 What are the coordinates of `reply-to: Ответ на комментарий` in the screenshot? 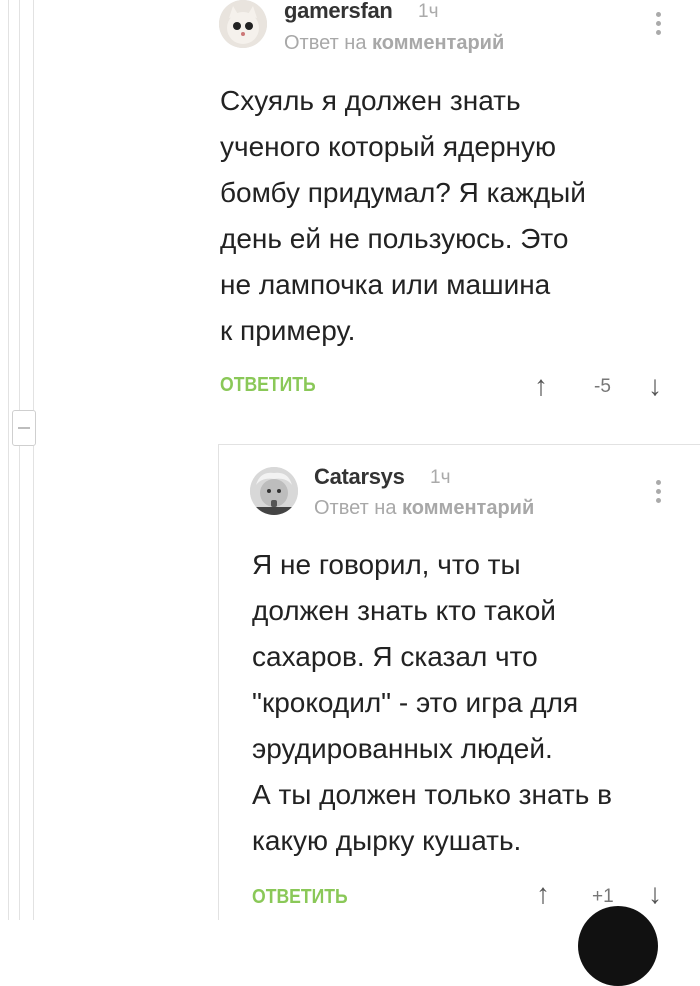 It's located at (424, 508).